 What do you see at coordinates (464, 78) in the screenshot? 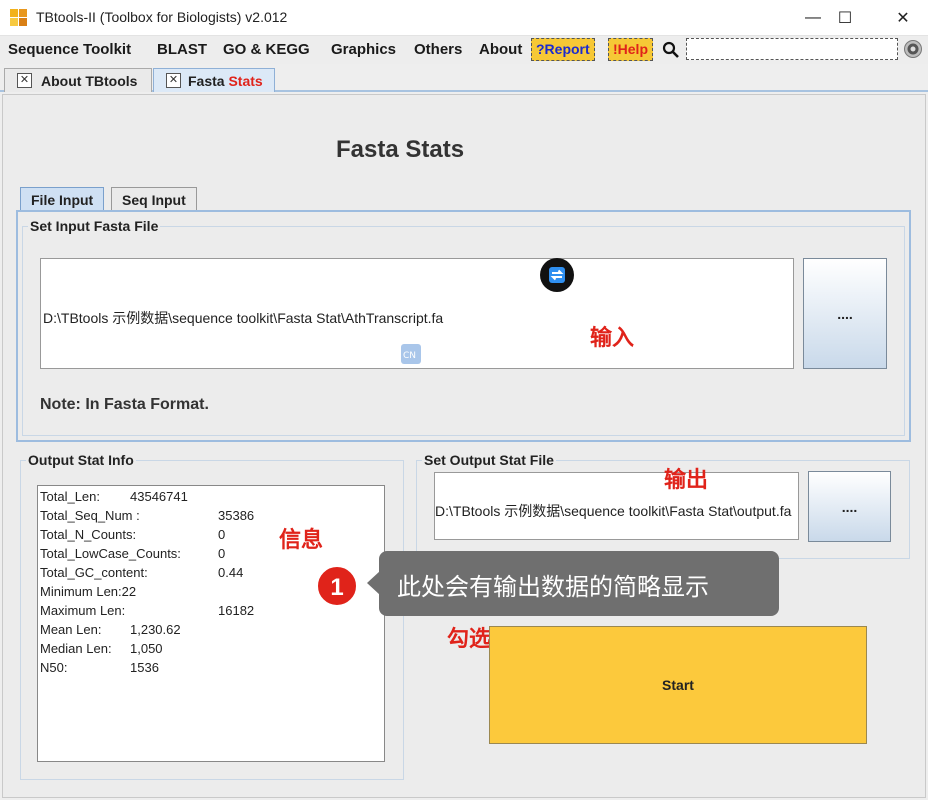
I see `document-tab-strip: ✕ About TBtools ✕ Fasta Stats` at bounding box center [464, 78].